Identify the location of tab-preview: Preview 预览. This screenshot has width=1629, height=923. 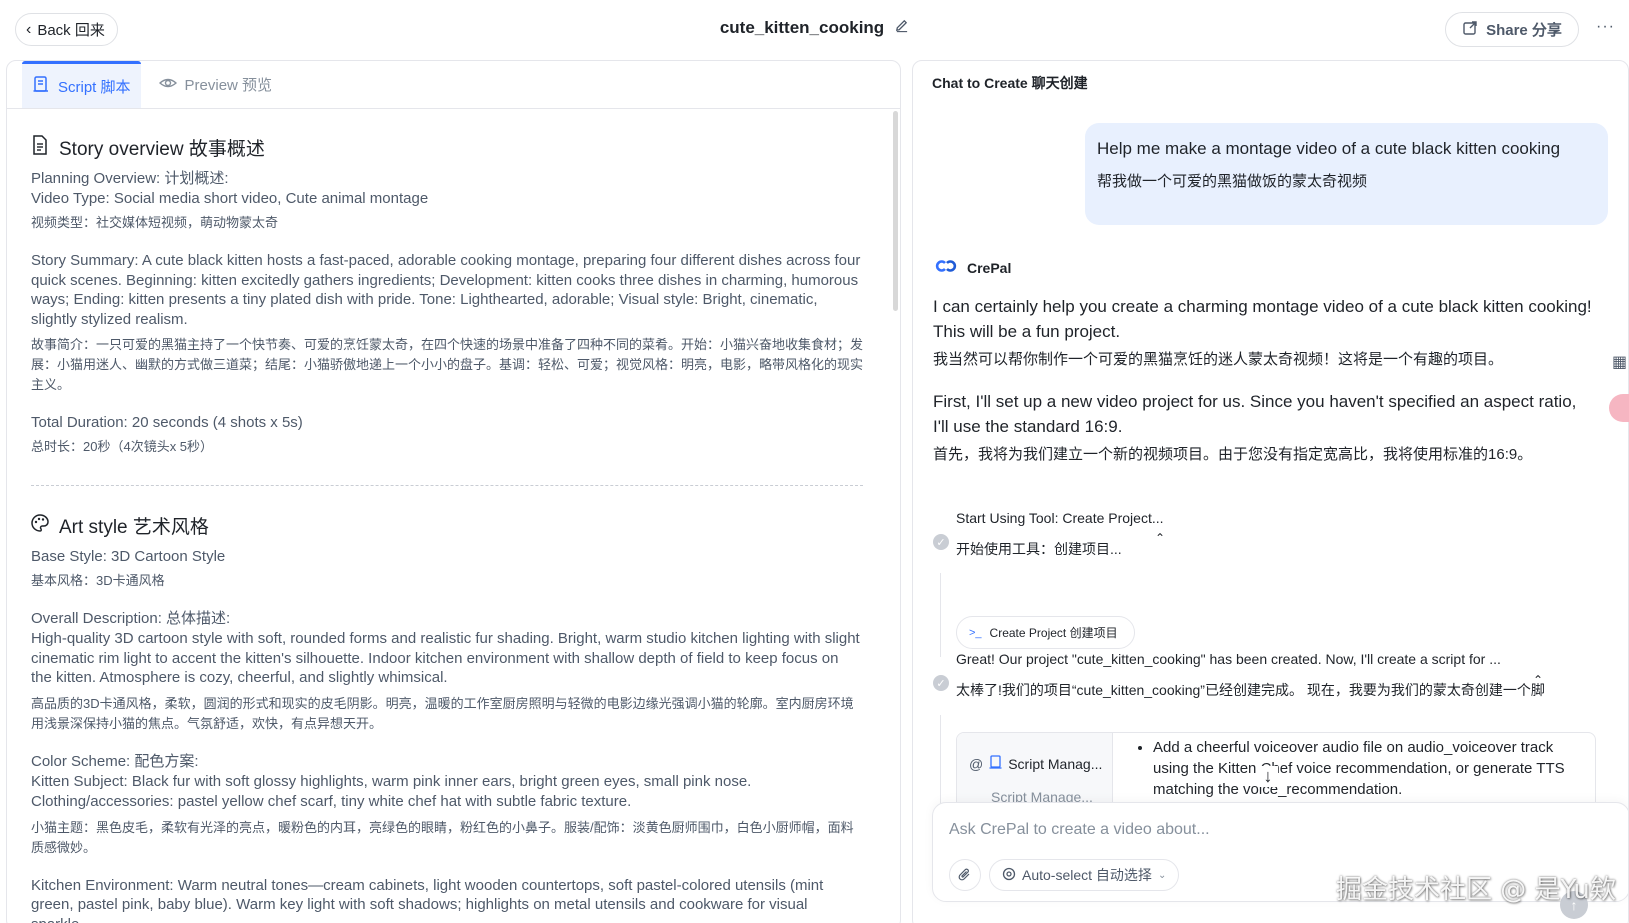
(216, 84).